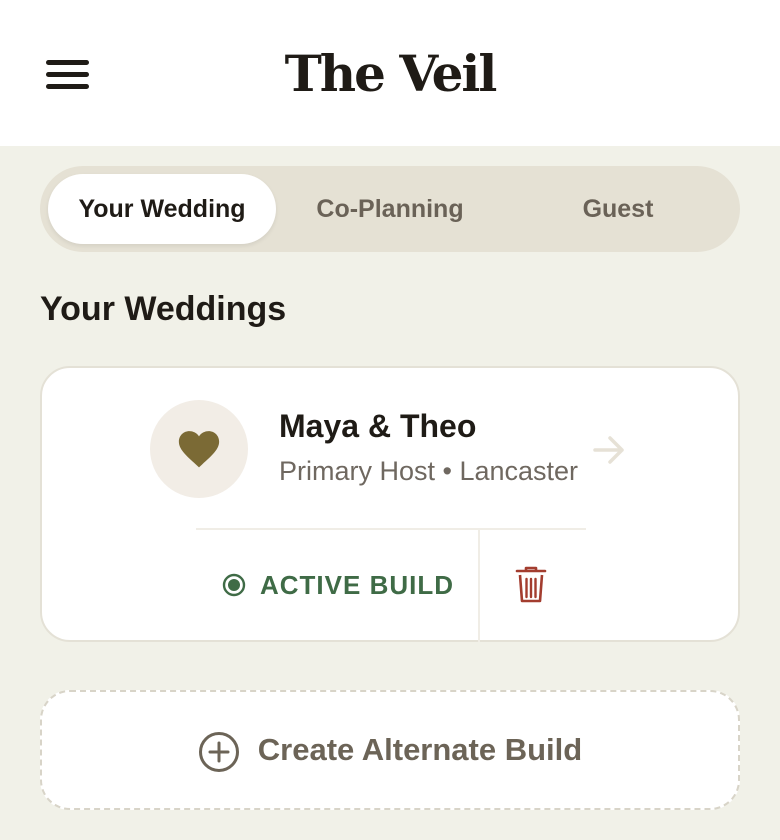 The height and width of the screenshot is (840, 780). What do you see at coordinates (163, 309) in the screenshot?
I see `section-title: Your Weddings` at bounding box center [163, 309].